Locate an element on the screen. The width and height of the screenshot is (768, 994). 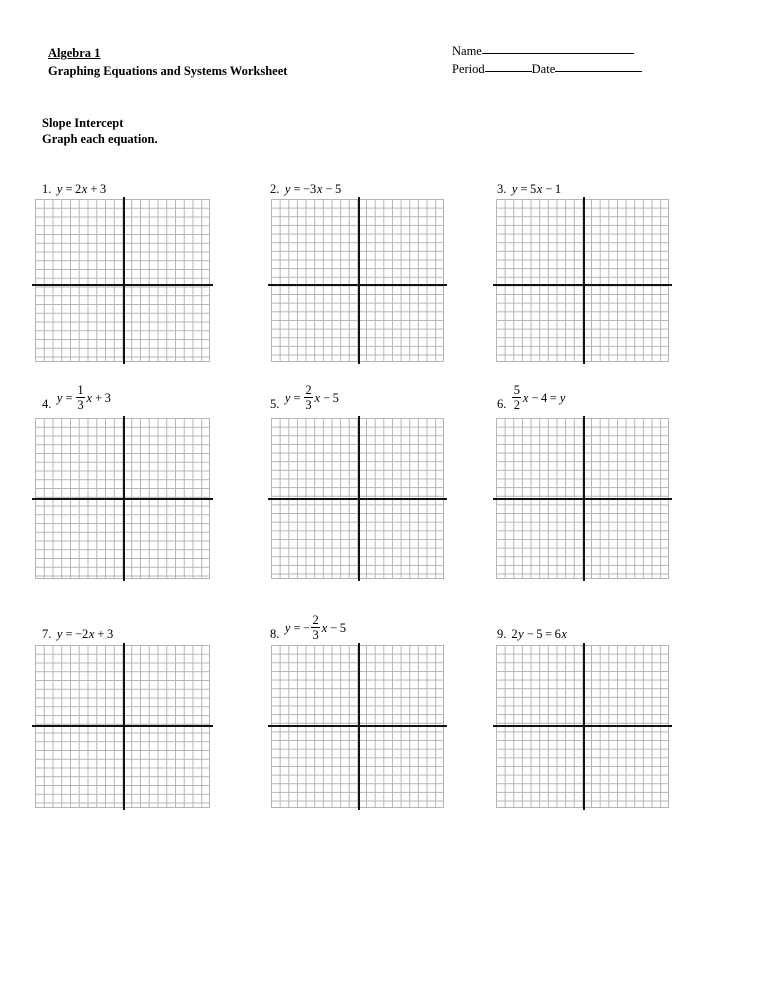
equation: 2 y −5 = 6 x is located at coordinates (539, 634).